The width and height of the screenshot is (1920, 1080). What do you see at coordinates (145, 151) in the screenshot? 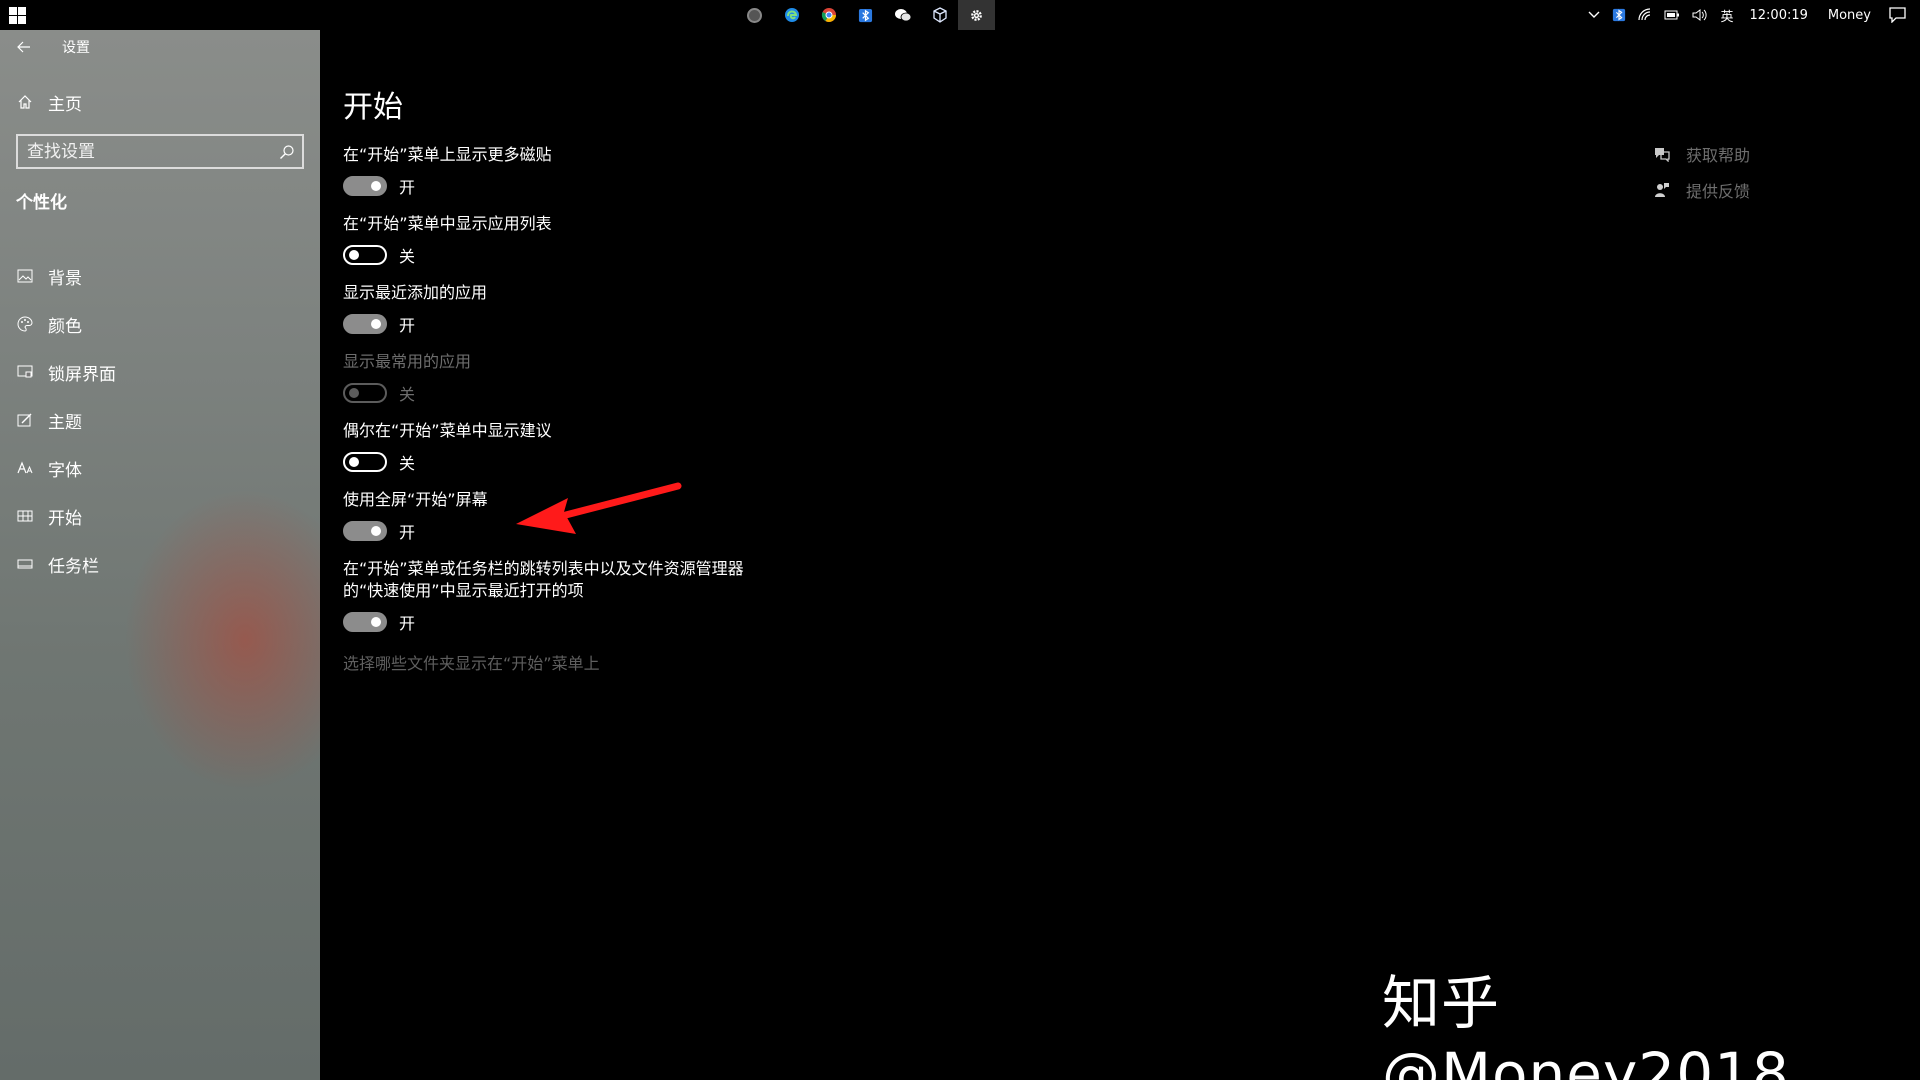
I see `search-input` at bounding box center [145, 151].